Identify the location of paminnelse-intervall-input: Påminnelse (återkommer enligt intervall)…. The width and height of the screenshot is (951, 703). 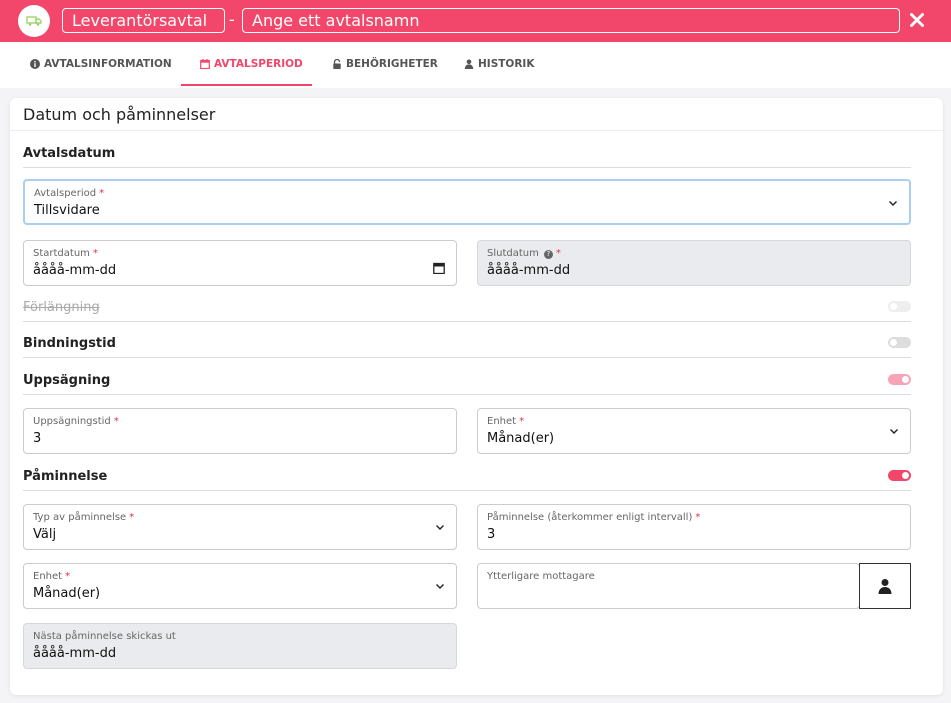
(694, 527).